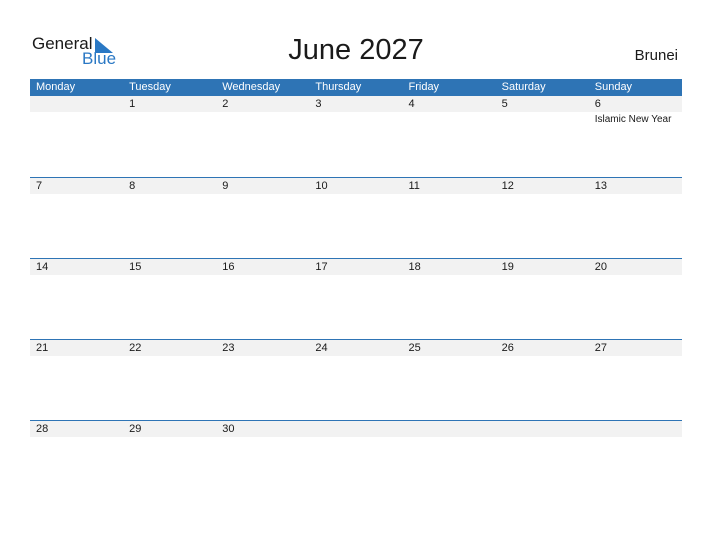  I want to click on day-number-band: 1 2 3 4 5 6, so click(356, 104).